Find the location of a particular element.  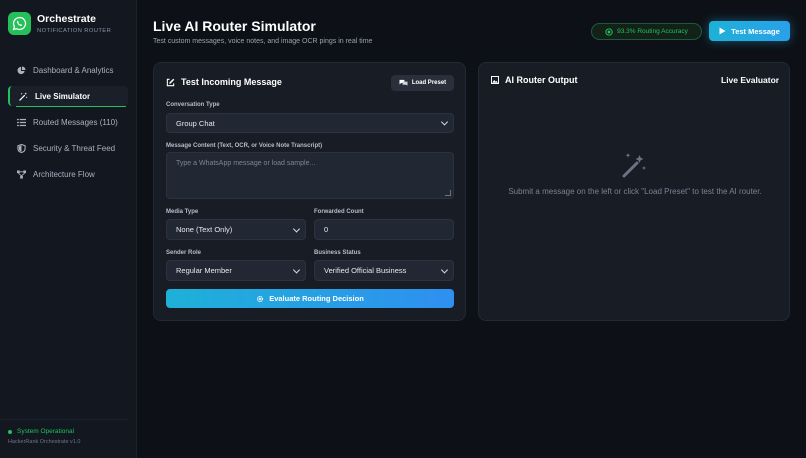

brand-title: Orchestrate is located at coordinates (66, 19).